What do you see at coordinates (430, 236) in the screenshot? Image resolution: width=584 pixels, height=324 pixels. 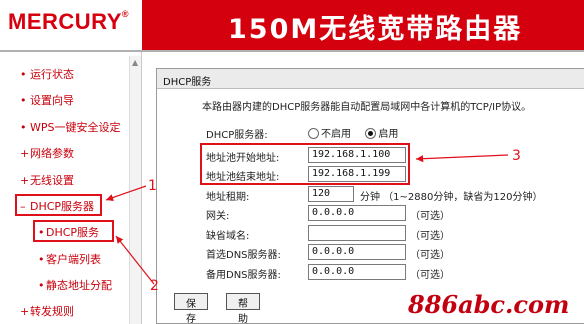 I see `domain-optional: （可选）` at bounding box center [430, 236].